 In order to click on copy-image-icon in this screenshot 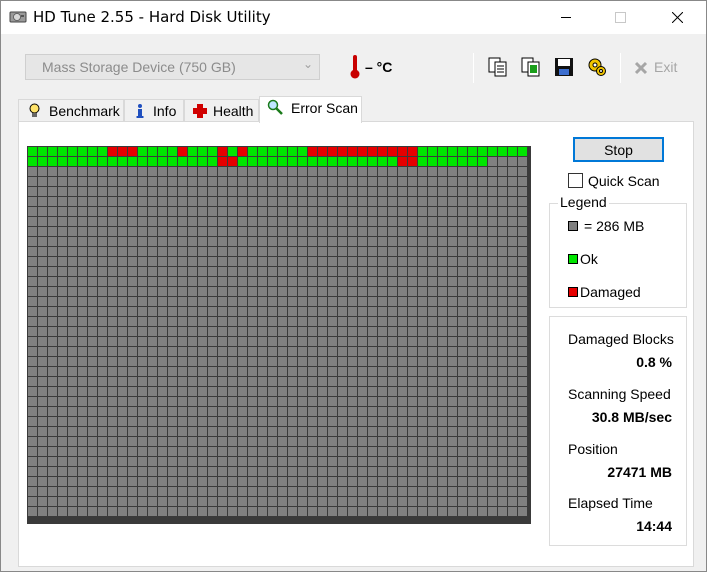, I will do `click(531, 67)`.